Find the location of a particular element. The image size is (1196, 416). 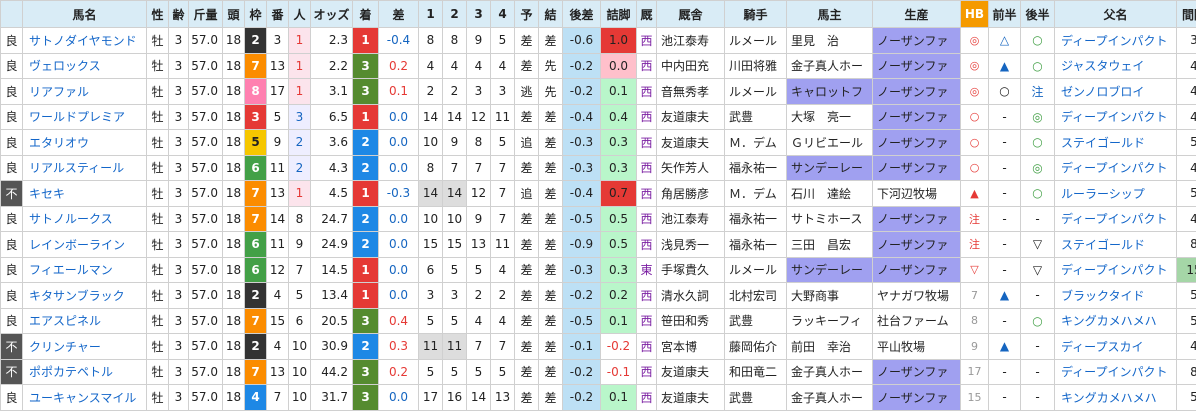

column-header: オッズ is located at coordinates (331, 14).